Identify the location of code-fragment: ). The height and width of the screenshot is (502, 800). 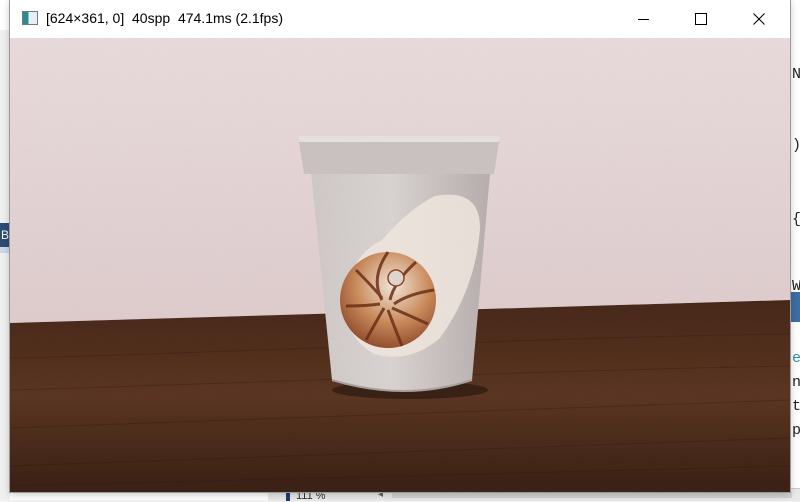
(796, 145).